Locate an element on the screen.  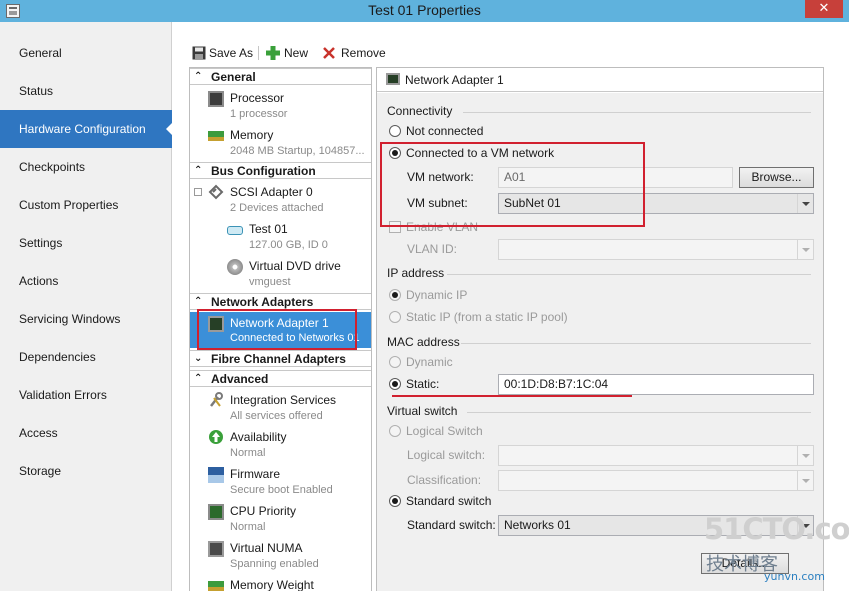
tree-item-sub: 2 Devices attached is located at coordinates (277, 208).